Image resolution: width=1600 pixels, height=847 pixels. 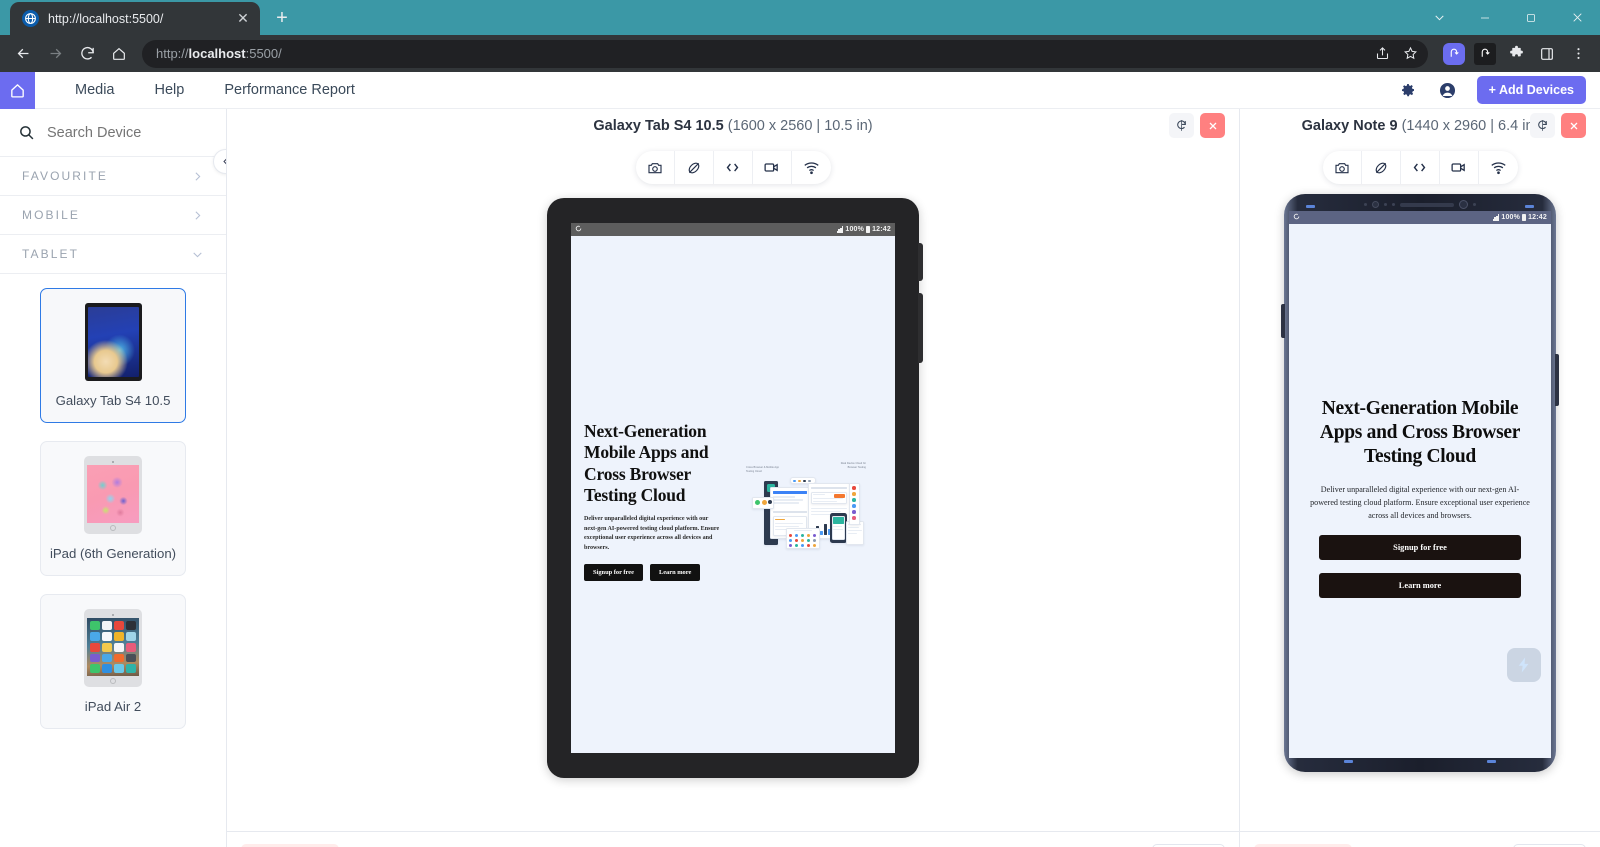 I want to click on extension-active-icon, so click(x=1454, y=54).